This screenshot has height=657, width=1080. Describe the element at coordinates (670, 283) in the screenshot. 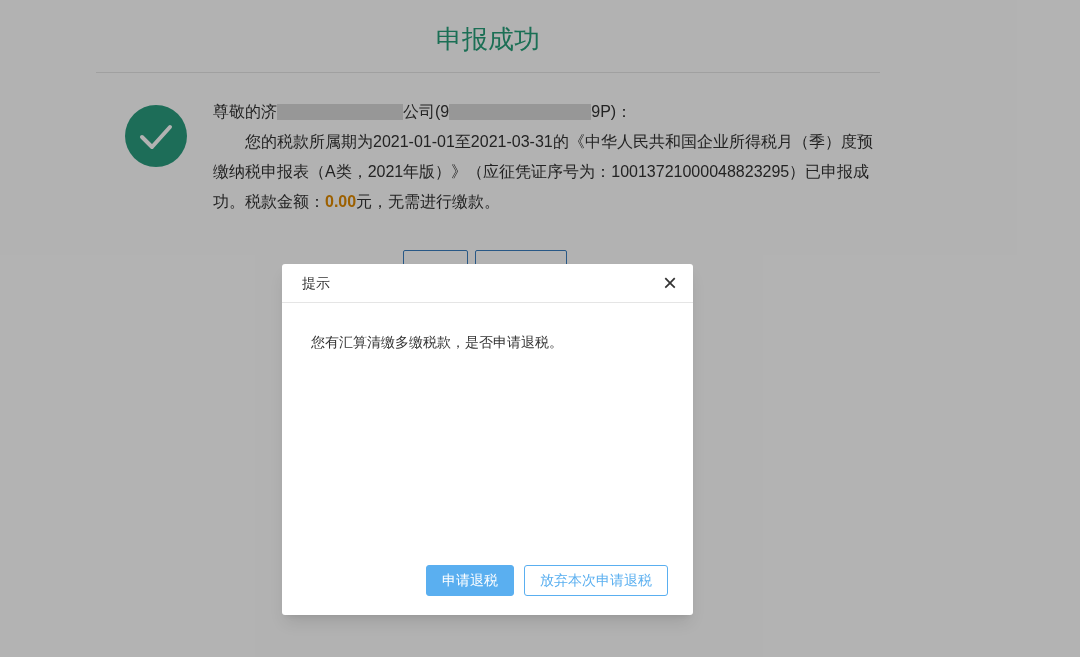

I see `close-button: ×` at that location.